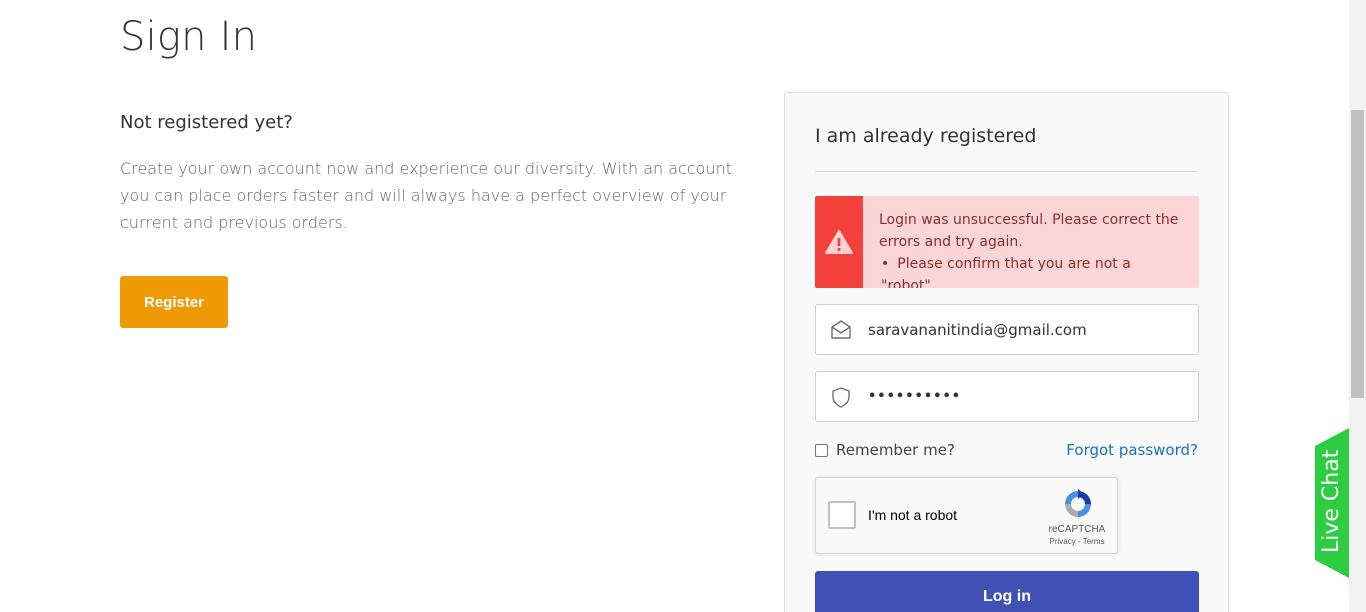  Describe the element at coordinates (1331, 501) in the screenshot. I see `live-chat-label: Live Chat` at that location.